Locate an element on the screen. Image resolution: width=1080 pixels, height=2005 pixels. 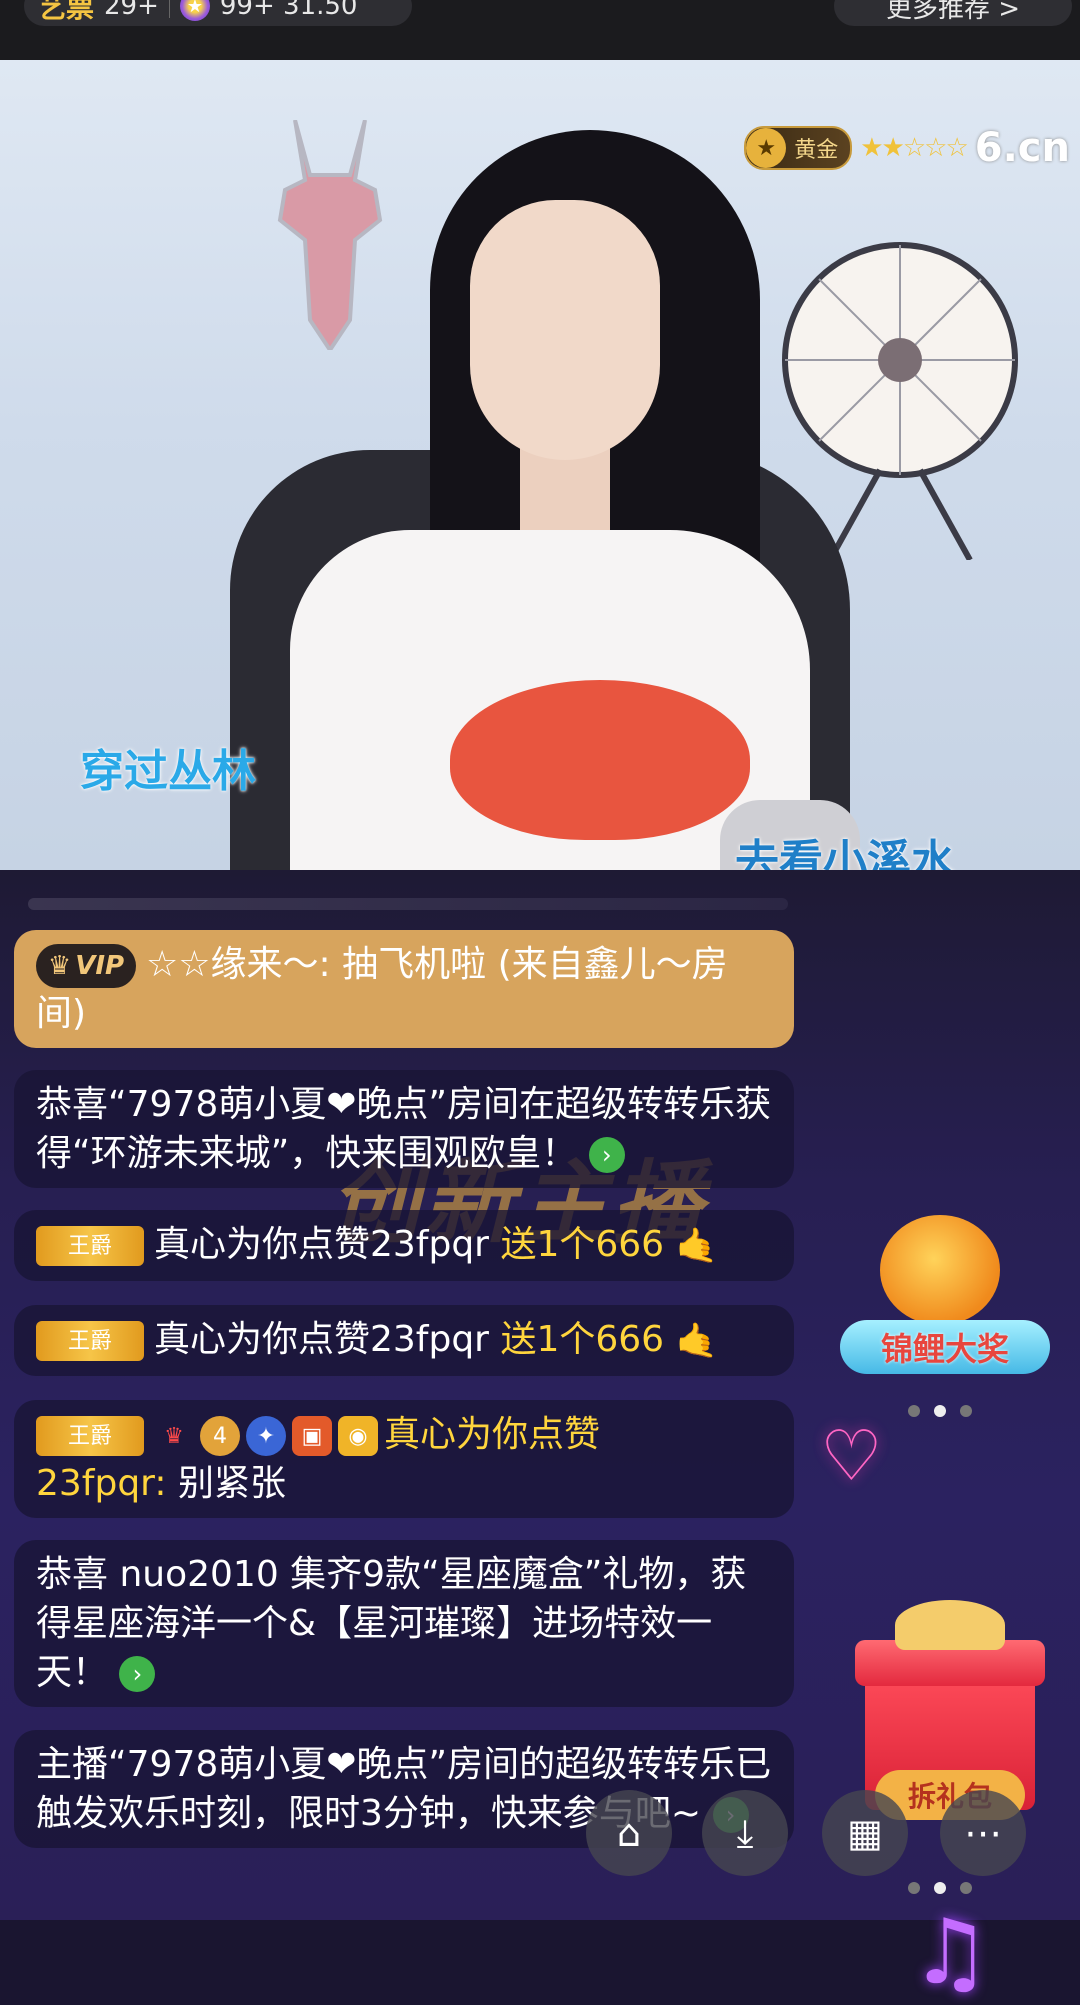
koi-prize-label: 锦鲤大奖 is located at coordinates (945, 1347).